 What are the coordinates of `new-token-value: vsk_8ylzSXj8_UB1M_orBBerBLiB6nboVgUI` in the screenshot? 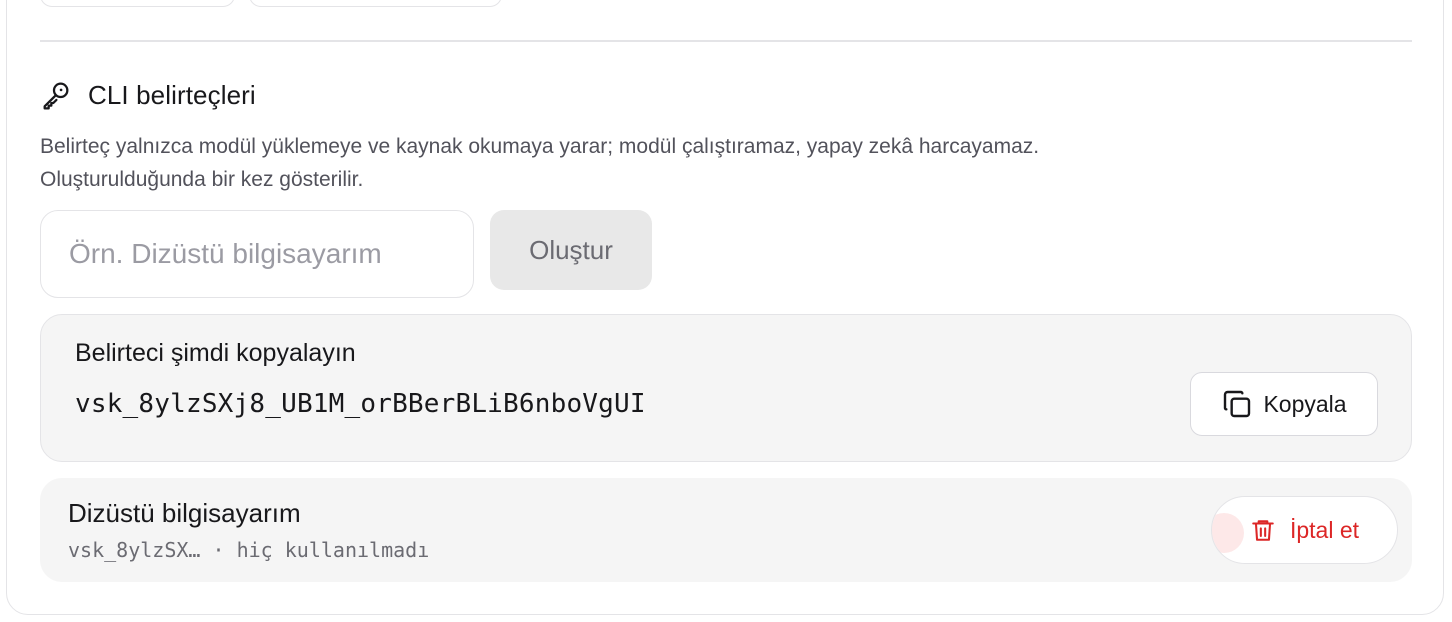 It's located at (360, 404).